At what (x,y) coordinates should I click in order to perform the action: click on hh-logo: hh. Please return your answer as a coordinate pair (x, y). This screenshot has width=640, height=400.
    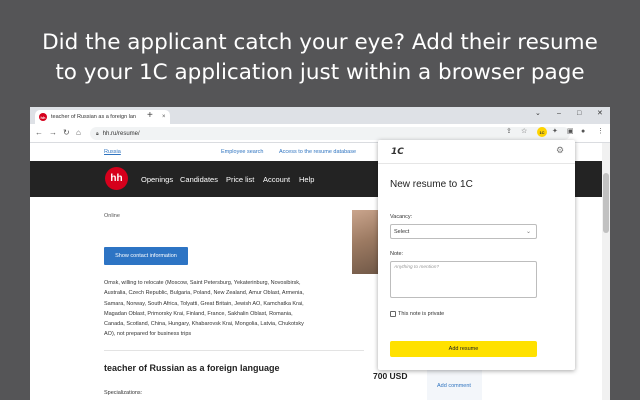
    Looking at the image, I should click on (116, 178).